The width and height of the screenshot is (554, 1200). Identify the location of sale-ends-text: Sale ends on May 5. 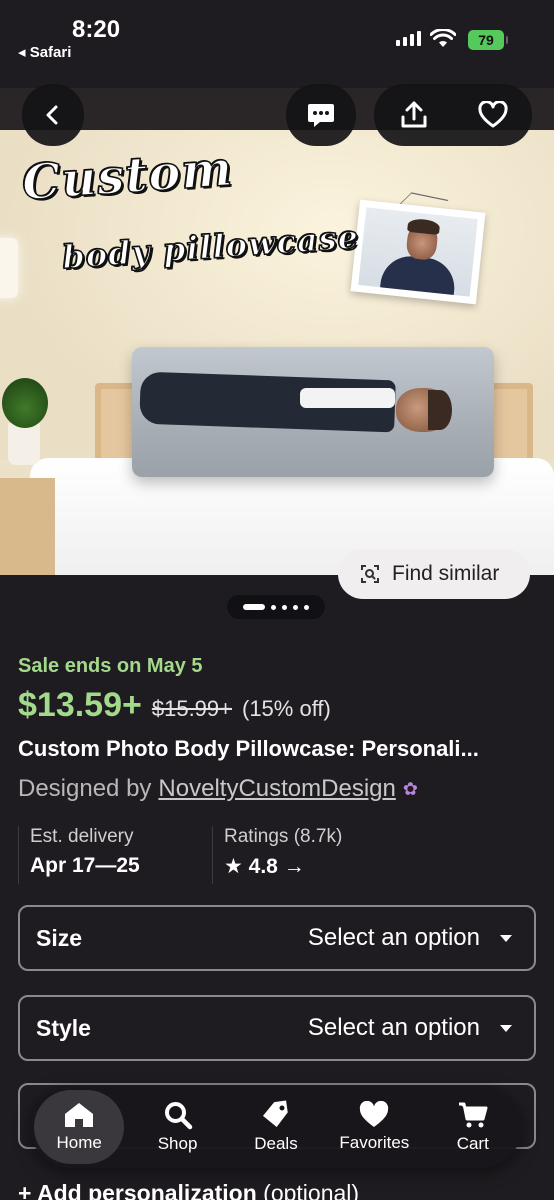
(110, 666).